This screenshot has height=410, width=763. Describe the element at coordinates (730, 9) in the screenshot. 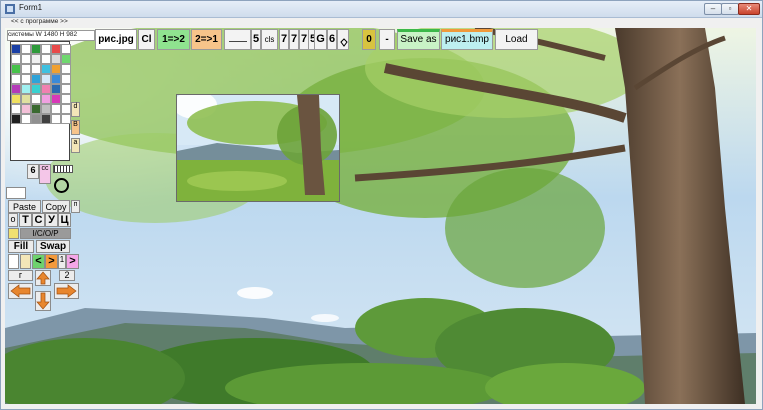

I see `maximize-button: ▫` at that location.